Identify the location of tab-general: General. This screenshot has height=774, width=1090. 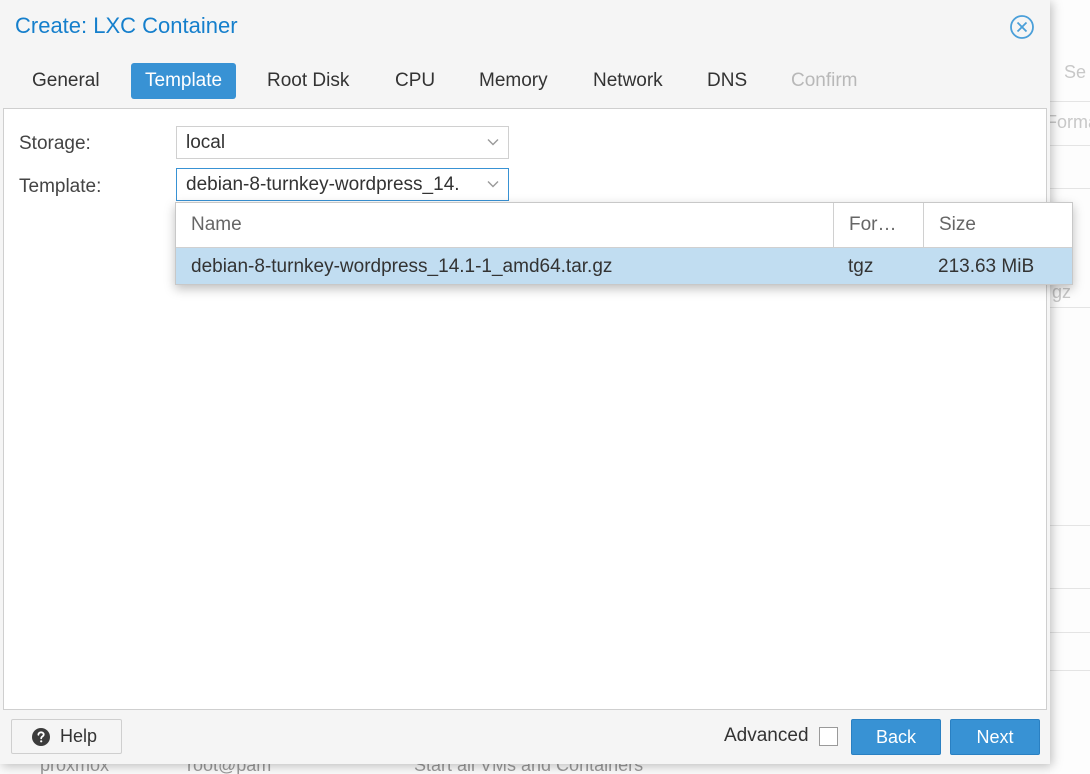
(66, 81).